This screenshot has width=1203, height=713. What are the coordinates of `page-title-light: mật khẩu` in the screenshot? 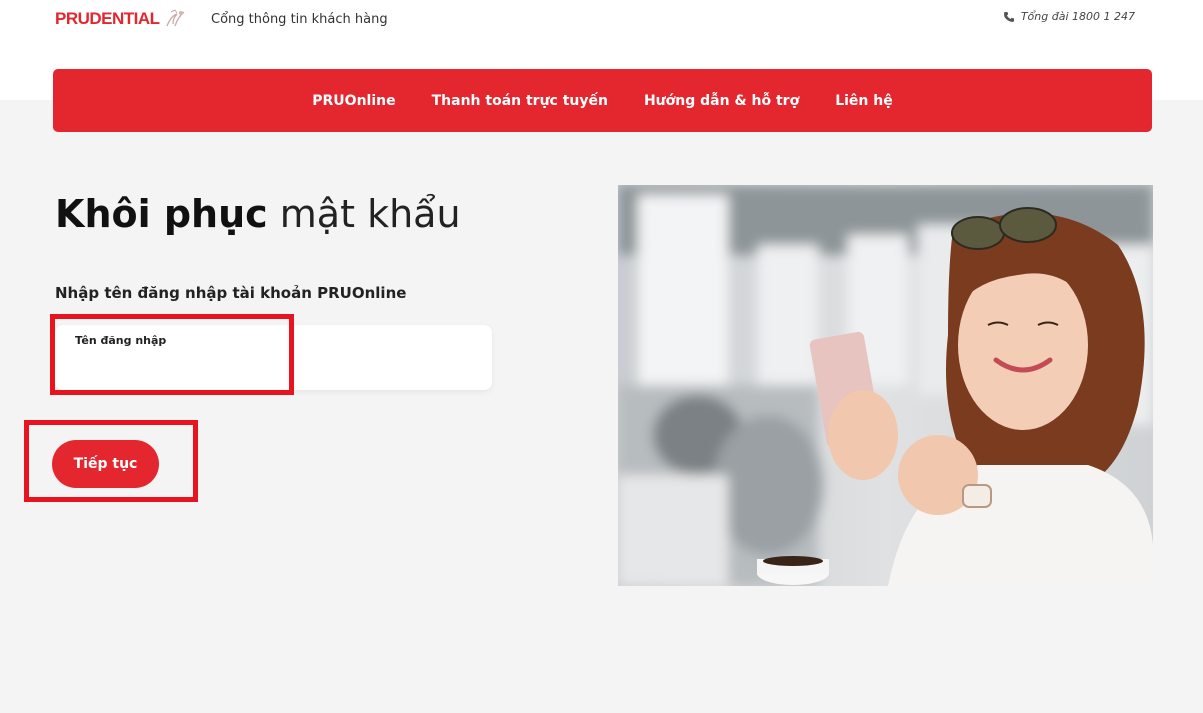 It's located at (364, 214).